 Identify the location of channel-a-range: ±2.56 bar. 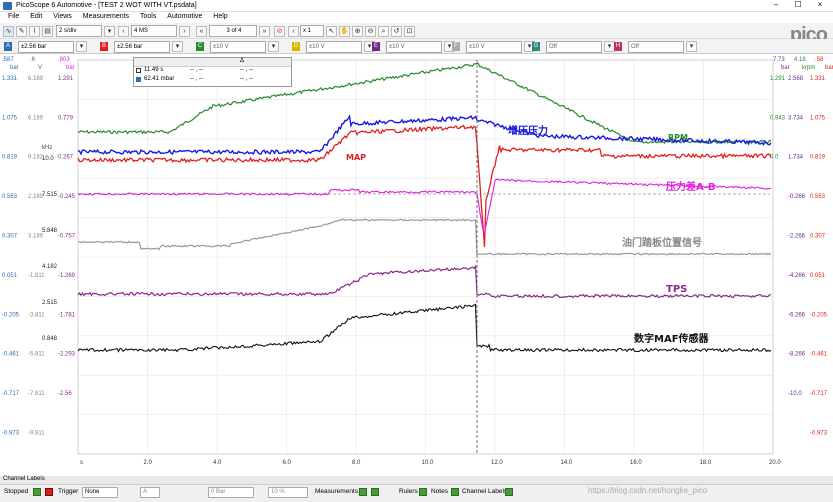
(46, 47).